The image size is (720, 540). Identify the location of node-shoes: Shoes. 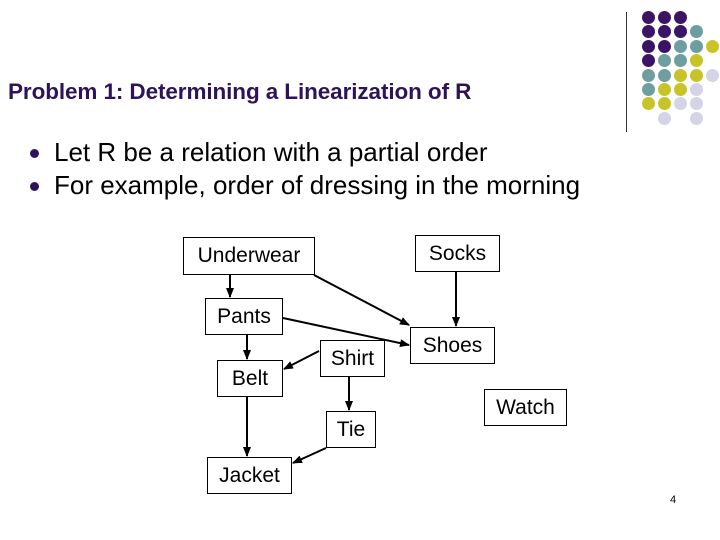
(452, 345).